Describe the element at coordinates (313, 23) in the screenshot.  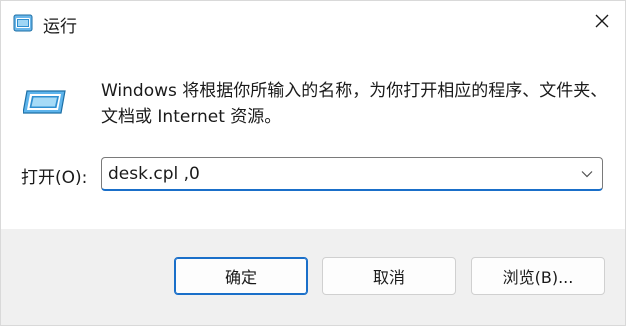
I see `title-bar: 运行` at that location.